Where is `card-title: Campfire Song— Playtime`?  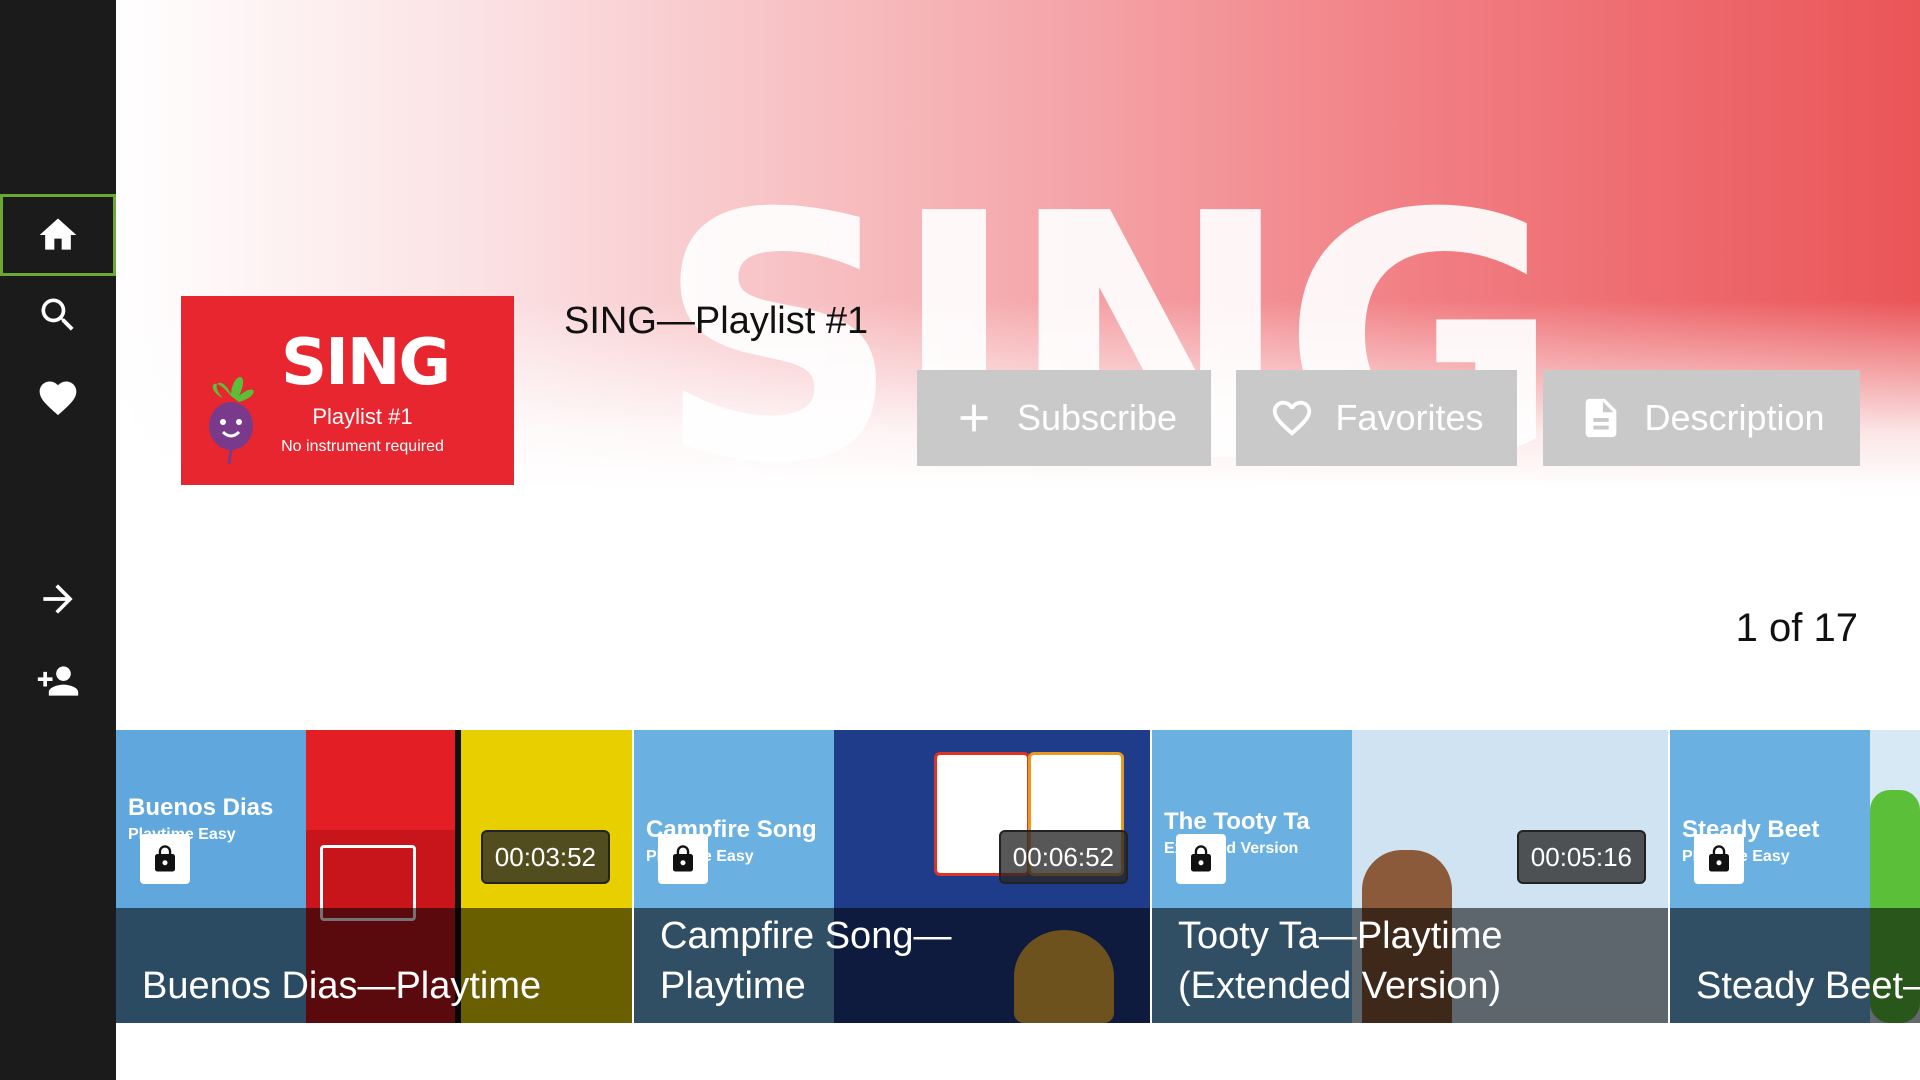
card-title: Campfire Song— Playtime is located at coordinates (806, 961).